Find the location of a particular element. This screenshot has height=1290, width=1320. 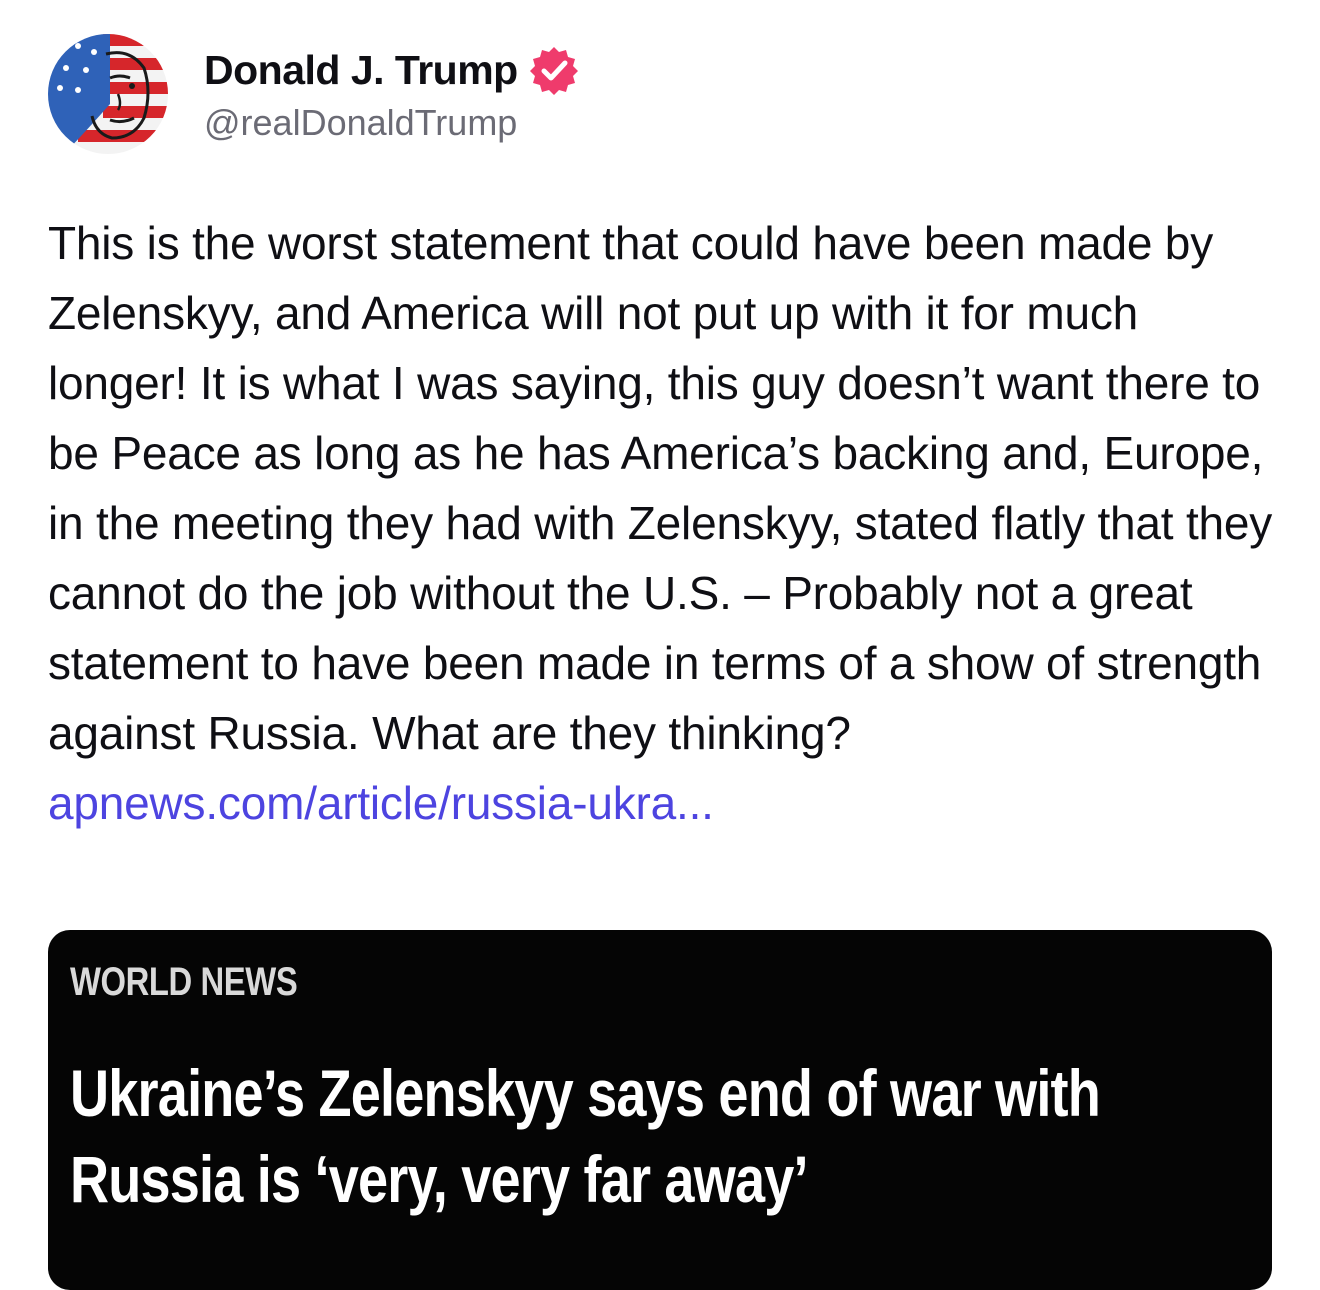

author-identity: Donald J. Trump @realDonaldTrump is located at coordinates (392, 94).